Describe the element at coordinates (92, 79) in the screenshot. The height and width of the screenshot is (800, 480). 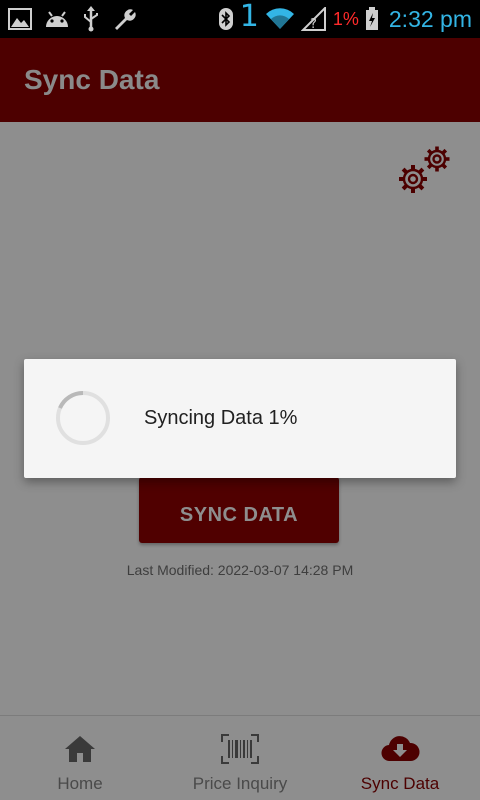
I see `page-title: Sync Data` at that location.